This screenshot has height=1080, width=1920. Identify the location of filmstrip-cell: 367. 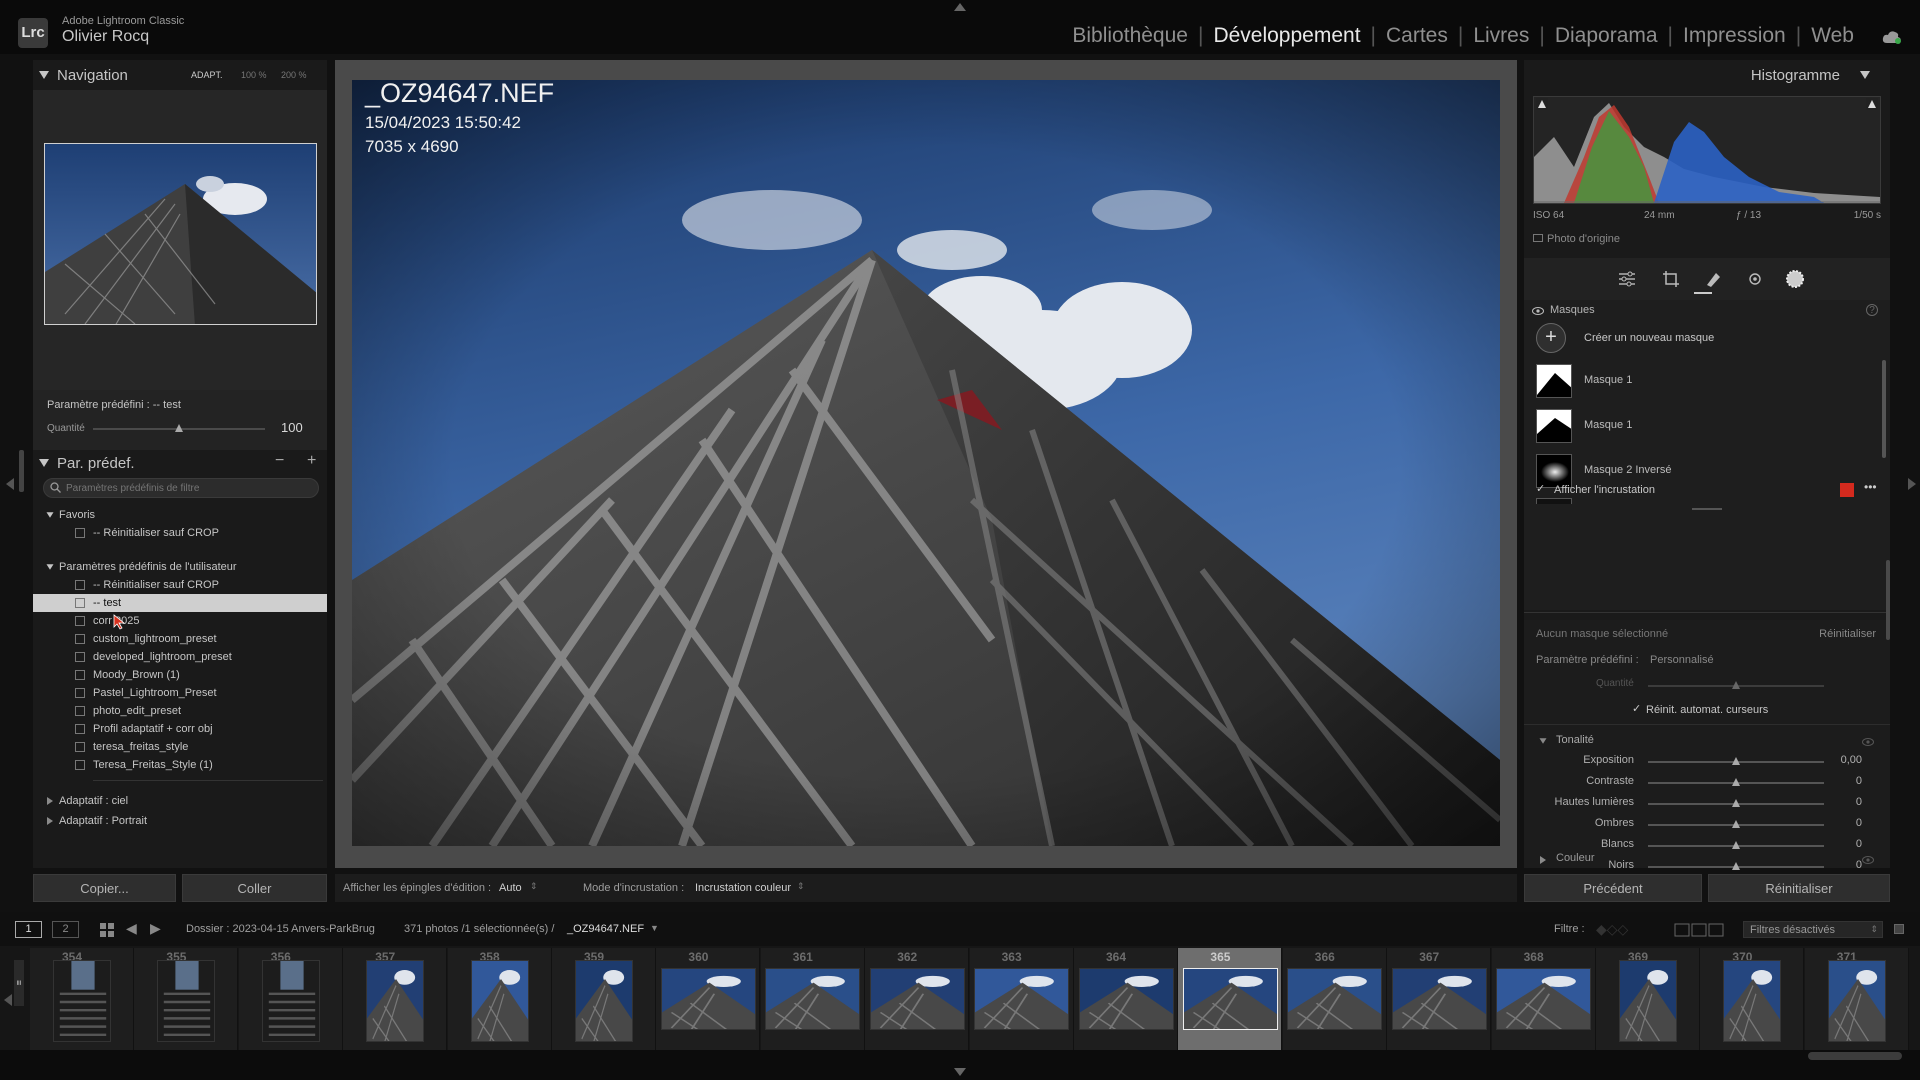
(1439, 999).